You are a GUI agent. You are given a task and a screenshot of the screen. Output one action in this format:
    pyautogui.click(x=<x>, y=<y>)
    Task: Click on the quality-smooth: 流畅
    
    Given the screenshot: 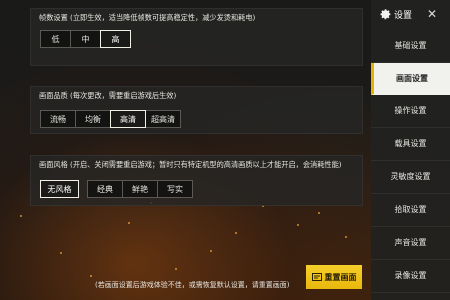 What is the action you would take?
    pyautogui.click(x=58, y=119)
    